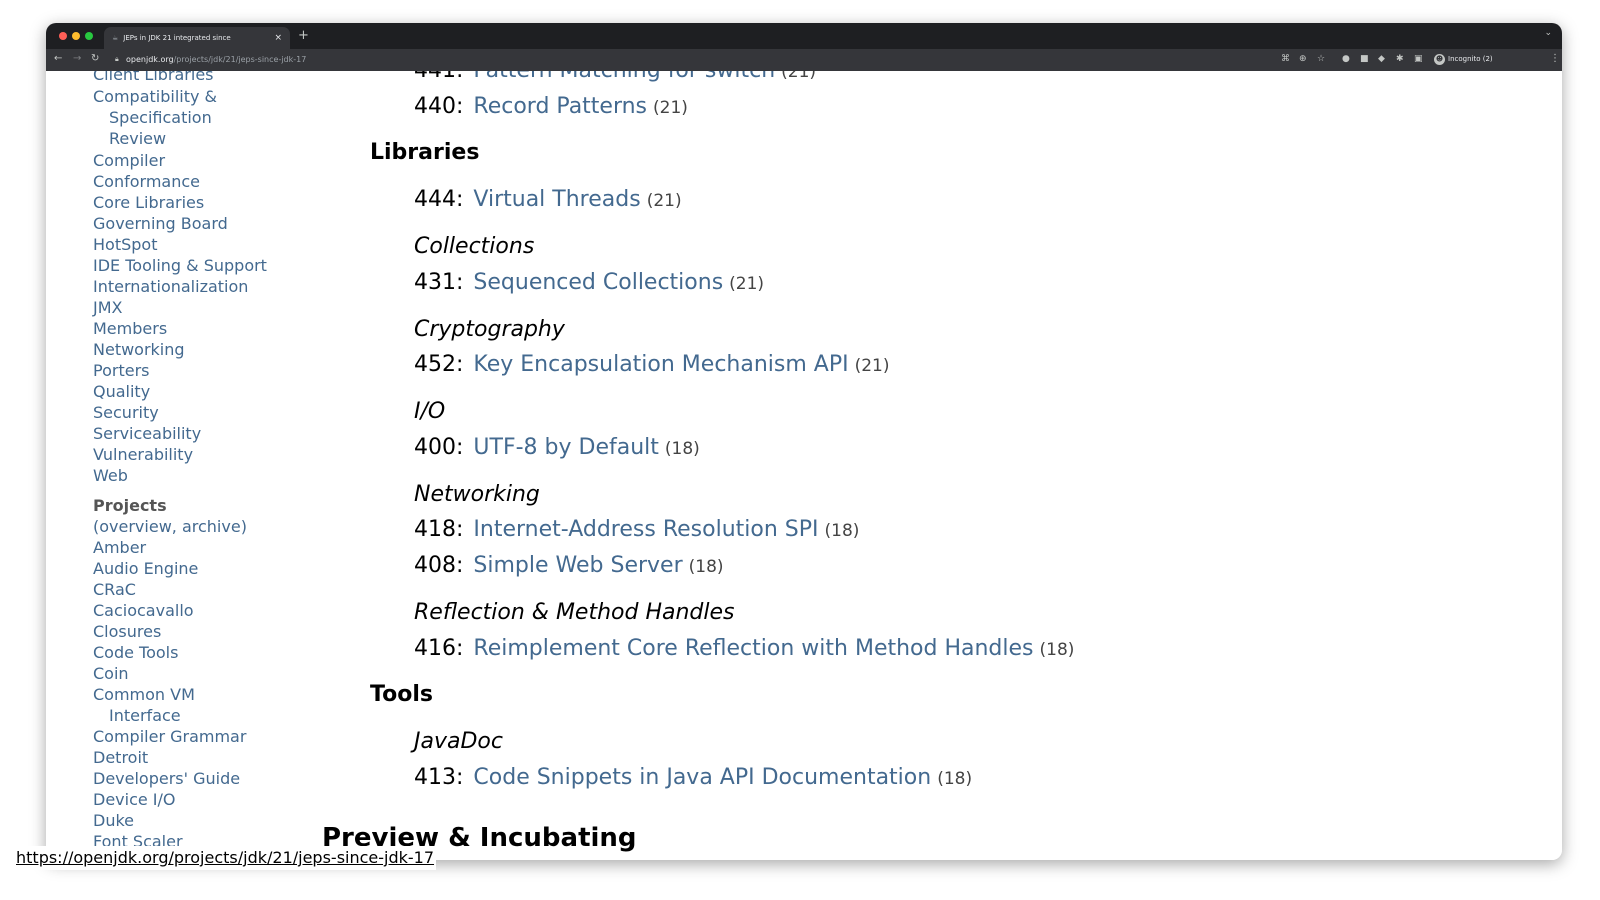  Describe the element at coordinates (1364, 59) in the screenshot. I see `extension-icon: ■` at that location.